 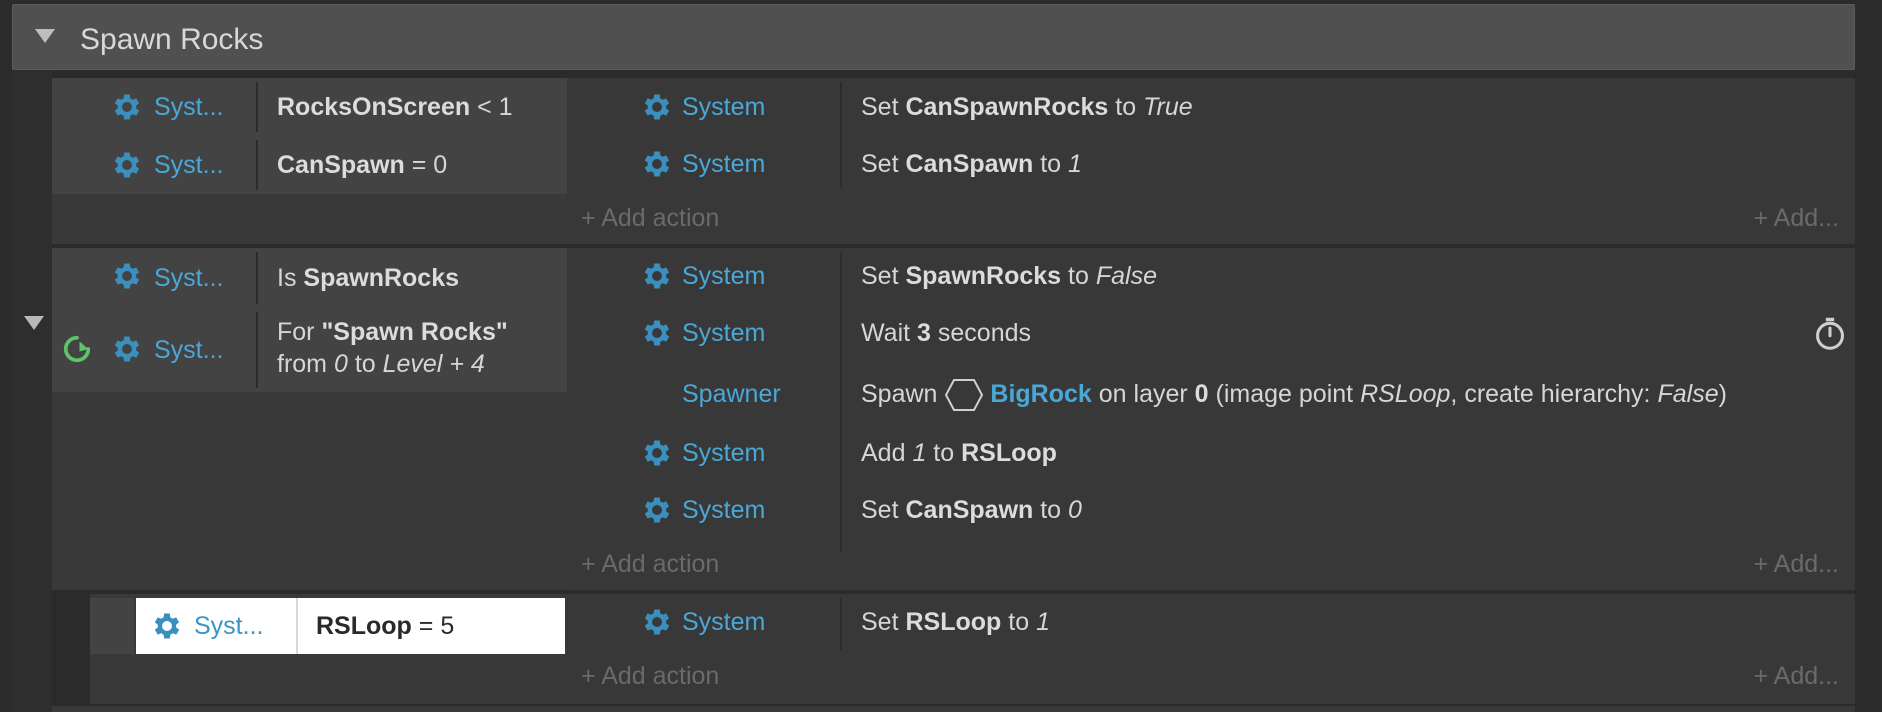 I want to click on group-header-spawn-rocks: Spawn Rocks, so click(x=933, y=37).